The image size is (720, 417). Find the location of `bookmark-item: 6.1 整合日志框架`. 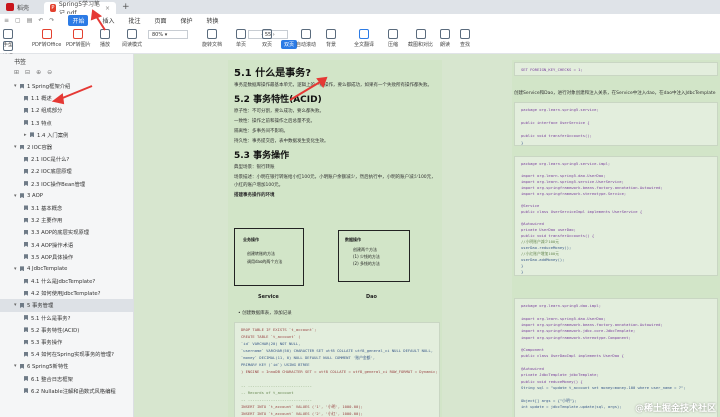

bookmark-item: 6.1 整合日志框架 is located at coordinates (66, 379).